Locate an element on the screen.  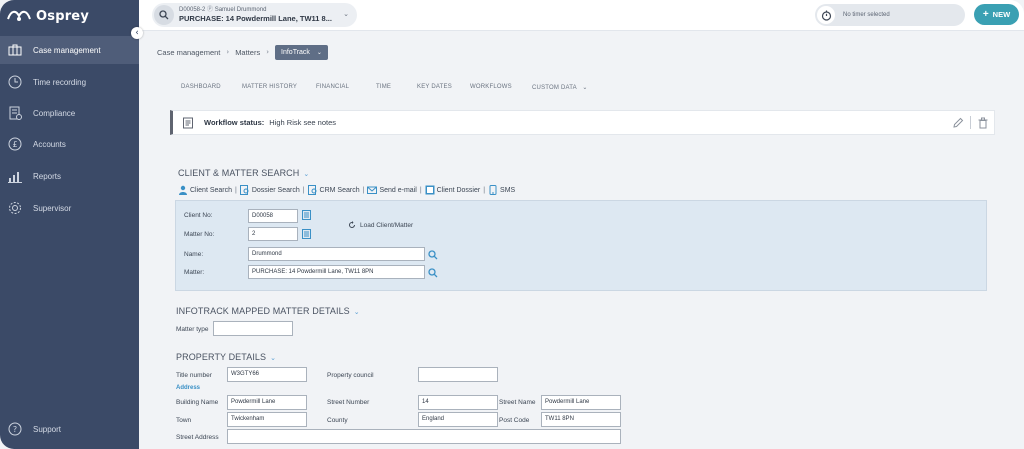
sms-link: SMS is located at coordinates (501, 190).